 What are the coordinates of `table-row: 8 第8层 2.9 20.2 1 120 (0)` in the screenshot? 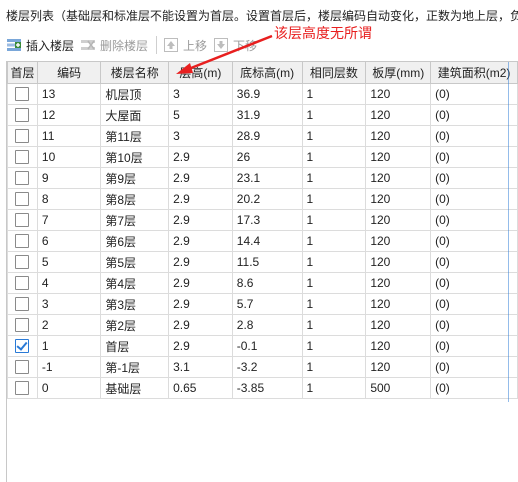 It's located at (262, 199).